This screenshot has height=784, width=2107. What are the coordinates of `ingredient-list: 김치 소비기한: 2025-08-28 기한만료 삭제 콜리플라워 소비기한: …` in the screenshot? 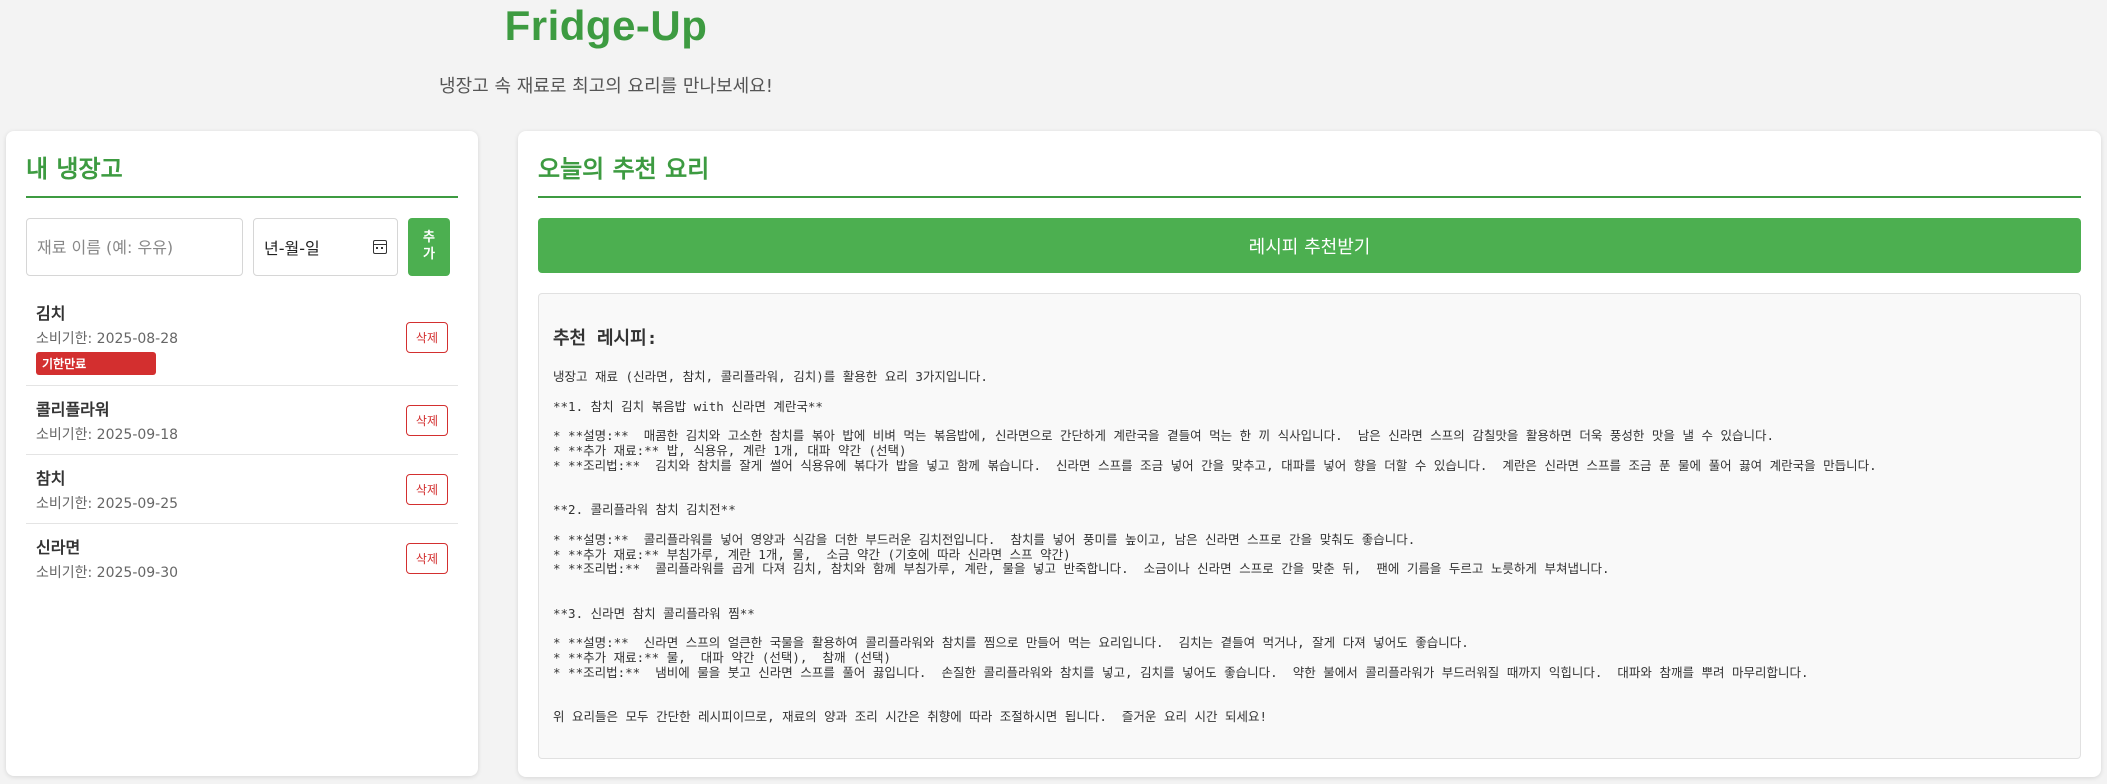 It's located at (242, 441).